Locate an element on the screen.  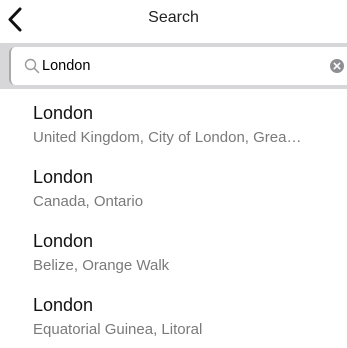
page-title: Search is located at coordinates (173, 17).